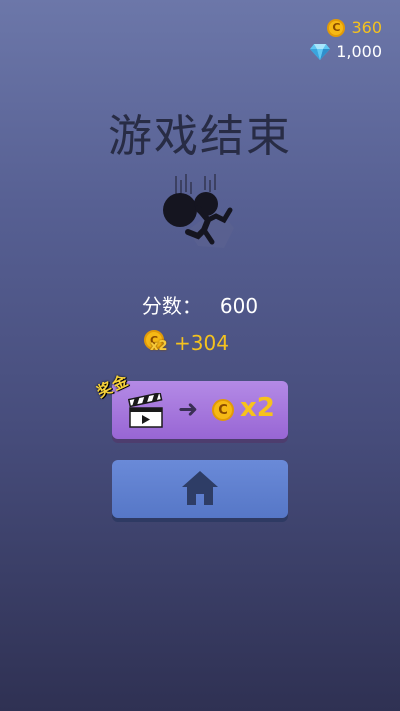  I want to click on score-display: 分数： 600, so click(200, 304).